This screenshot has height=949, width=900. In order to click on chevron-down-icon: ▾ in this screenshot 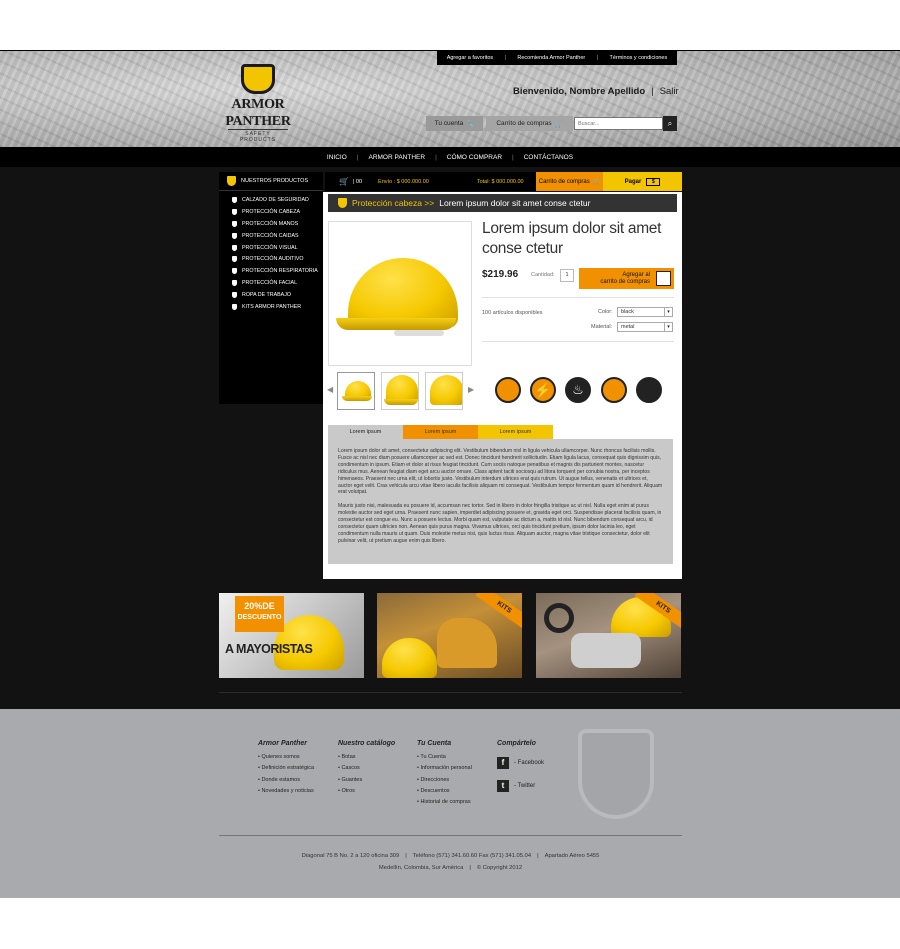, I will do `click(668, 327)`.